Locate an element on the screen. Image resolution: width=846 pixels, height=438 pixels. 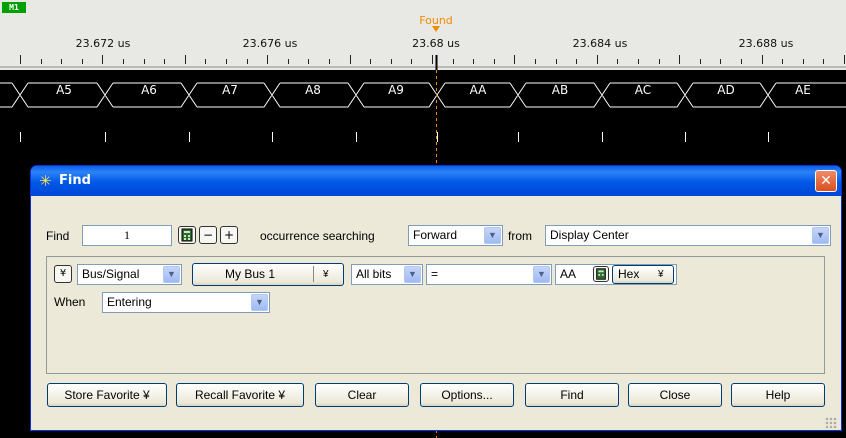
operator-value: = is located at coordinates (435, 274).